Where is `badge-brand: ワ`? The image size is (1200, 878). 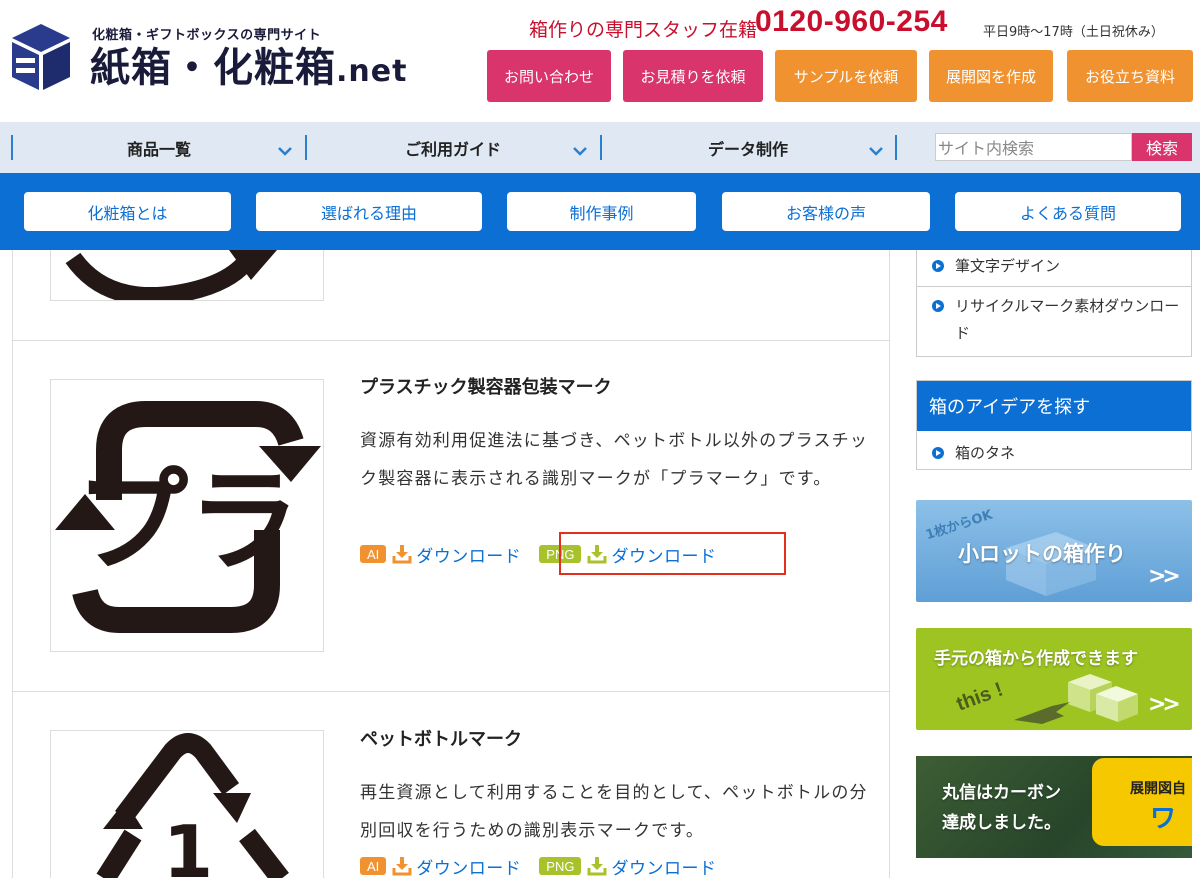
badge-brand: ワ is located at coordinates (1163, 819).